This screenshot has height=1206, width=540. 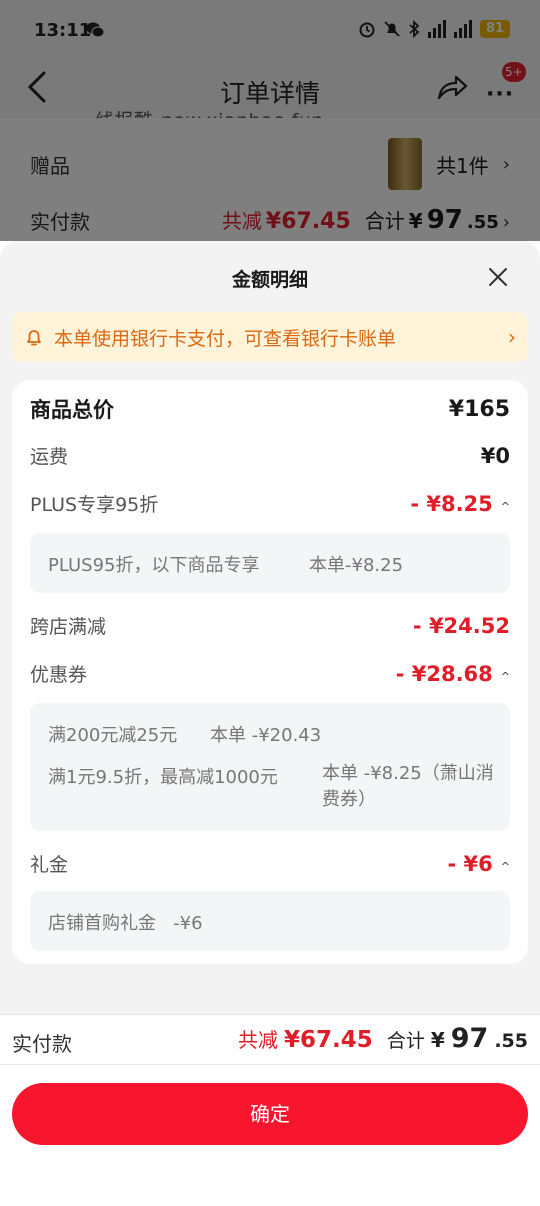 What do you see at coordinates (225, 338) in the screenshot?
I see `notice-text: 本单使用银行卡支付，可查看银行卡账单` at bounding box center [225, 338].